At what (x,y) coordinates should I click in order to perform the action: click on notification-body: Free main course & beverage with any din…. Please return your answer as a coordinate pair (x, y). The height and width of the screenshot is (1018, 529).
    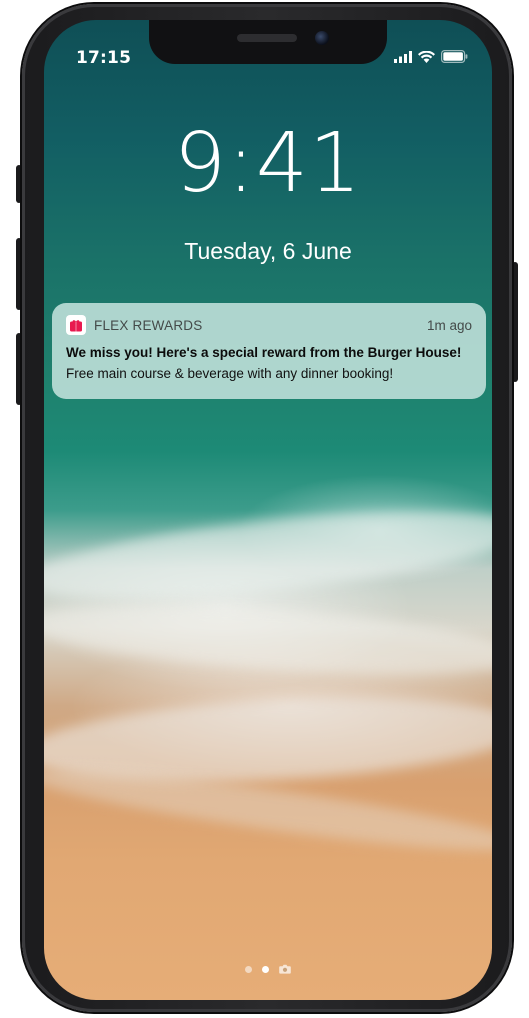
    Looking at the image, I should click on (230, 373).